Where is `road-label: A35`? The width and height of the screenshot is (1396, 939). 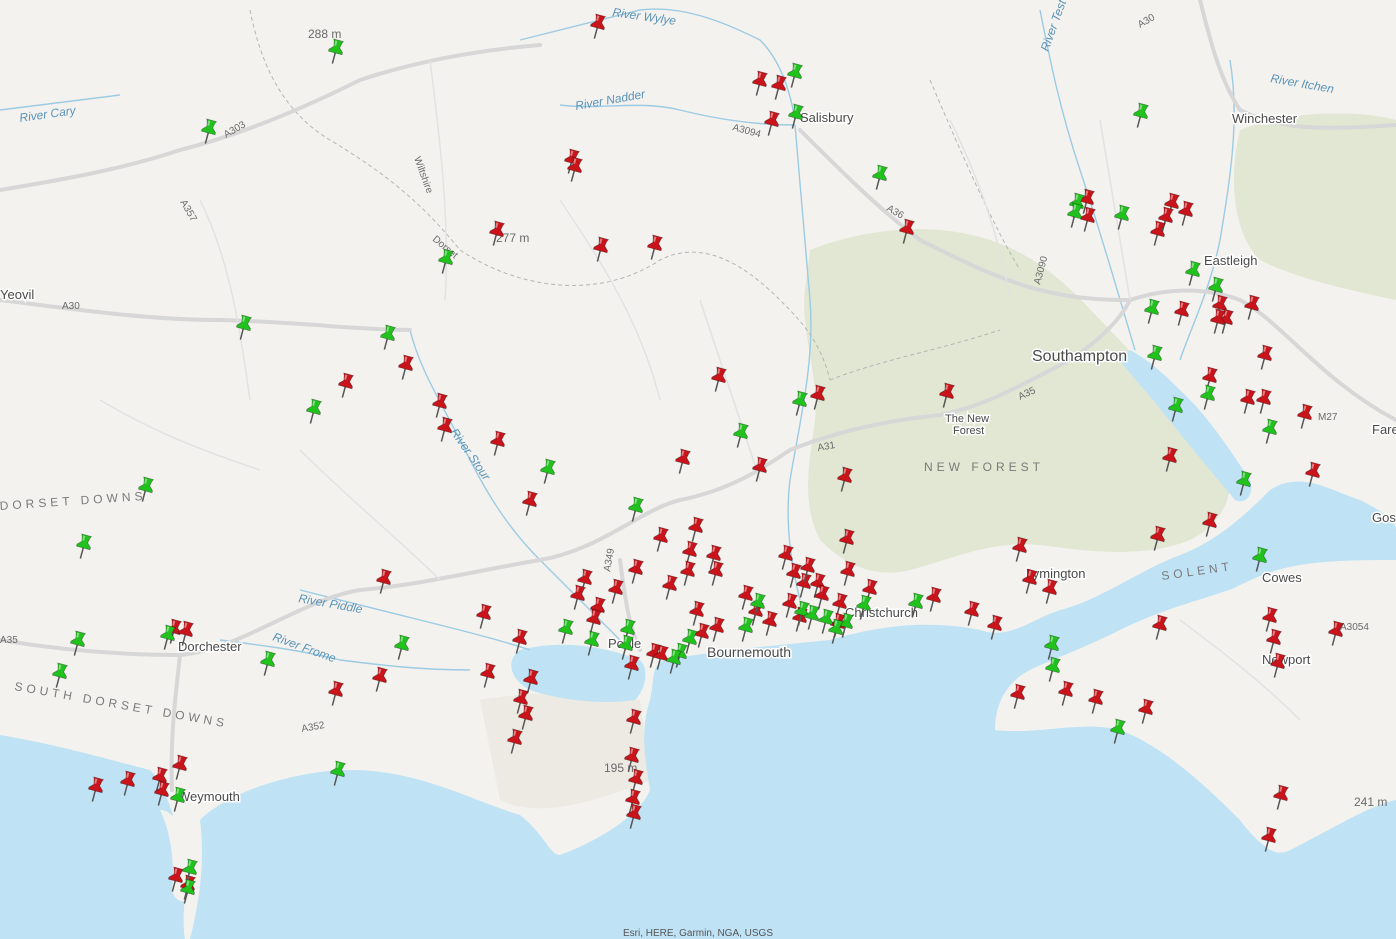 road-label: A35 is located at coordinates (9, 640).